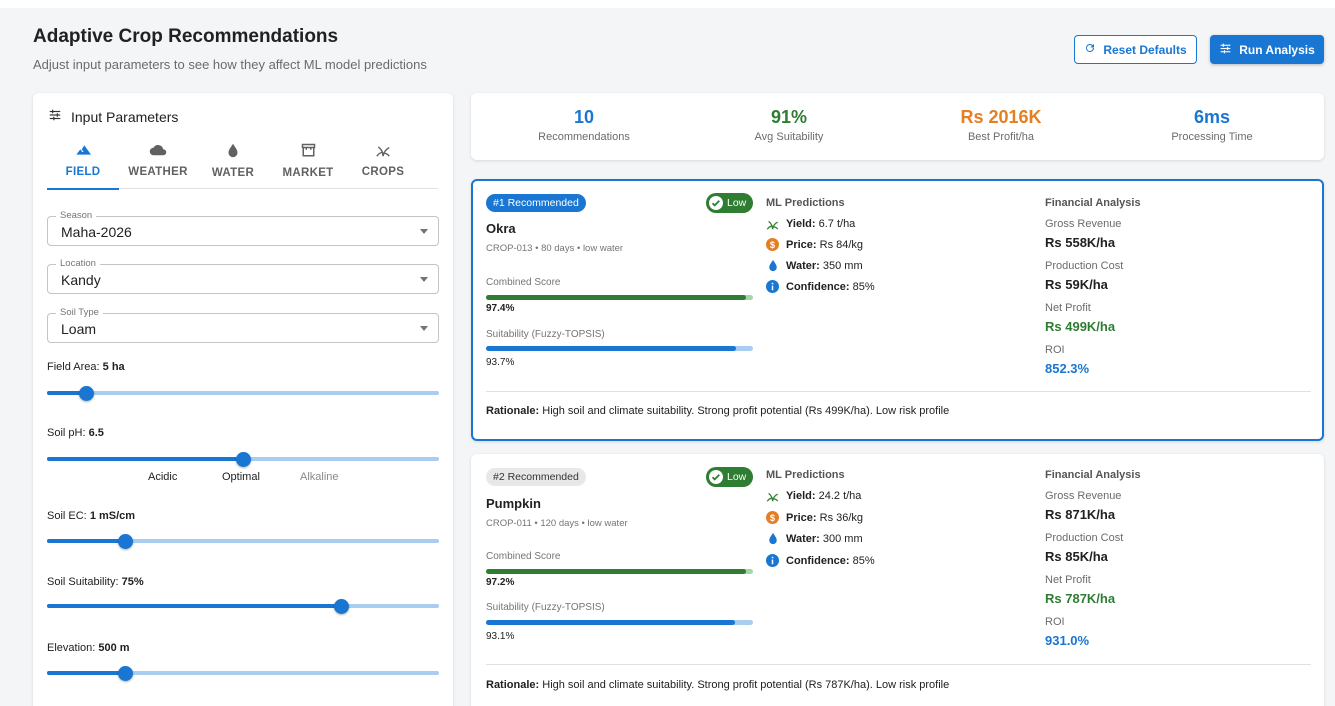 The height and width of the screenshot is (706, 1335). I want to click on stat-processing-time: 6ms Processing Time, so click(1212, 125).